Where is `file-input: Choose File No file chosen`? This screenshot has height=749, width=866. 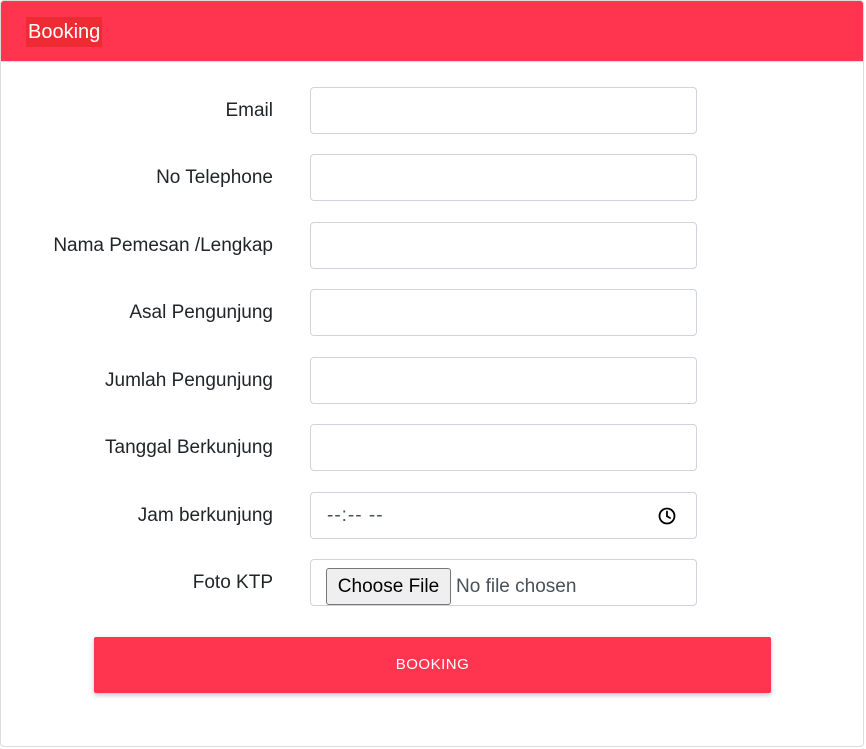
file-input: Choose File No file chosen is located at coordinates (503, 582).